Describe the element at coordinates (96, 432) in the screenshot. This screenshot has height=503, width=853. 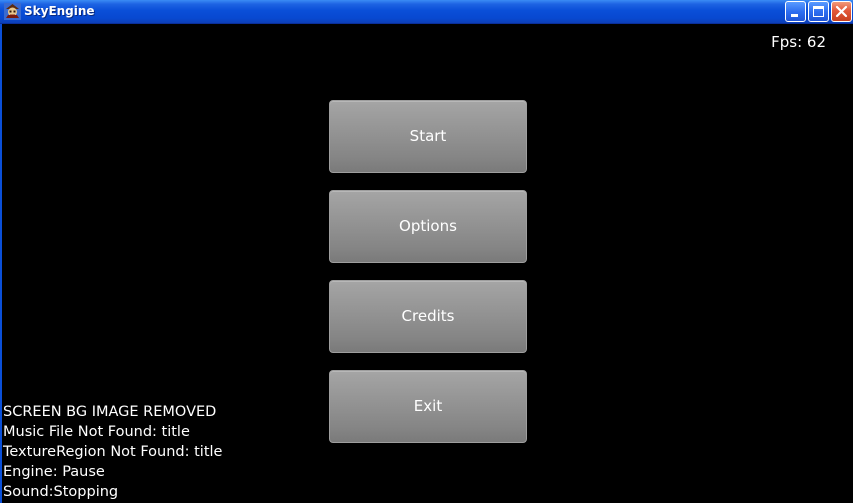
I see `debug-line: Music File Not Found: title` at that location.